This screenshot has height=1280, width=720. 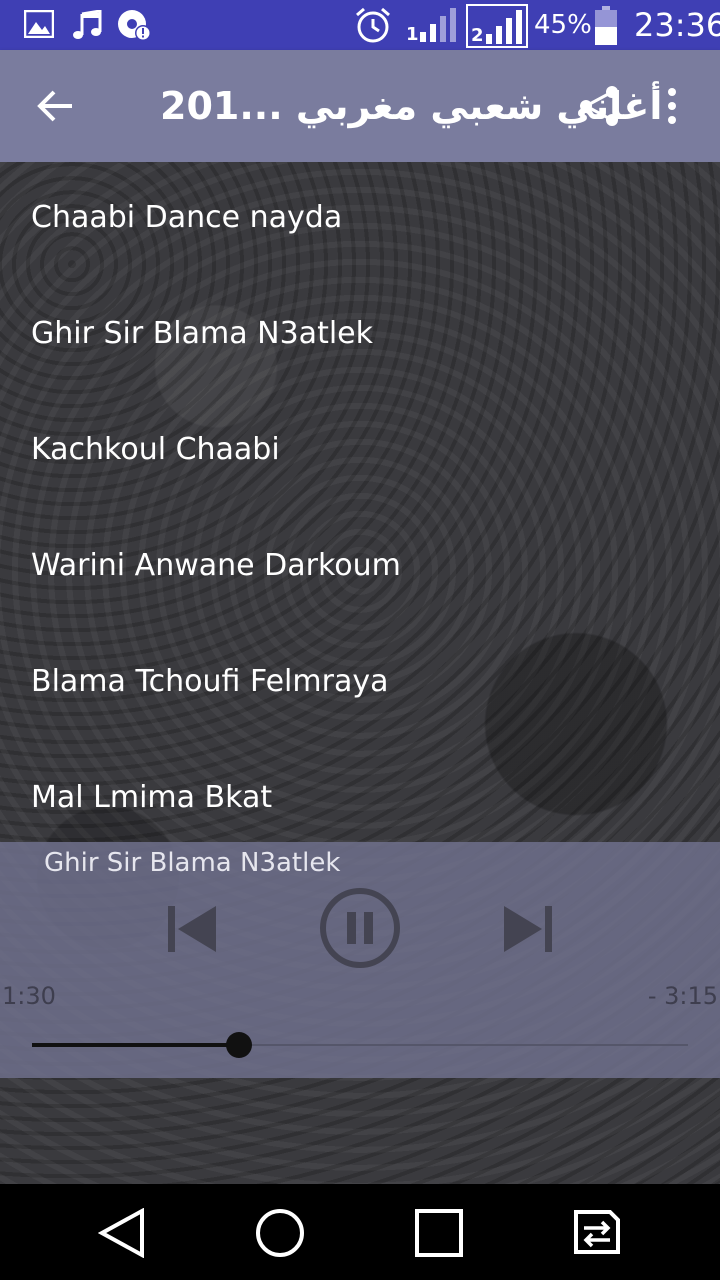 I want to click on signal-sim2-icon: 2, so click(x=497, y=28).